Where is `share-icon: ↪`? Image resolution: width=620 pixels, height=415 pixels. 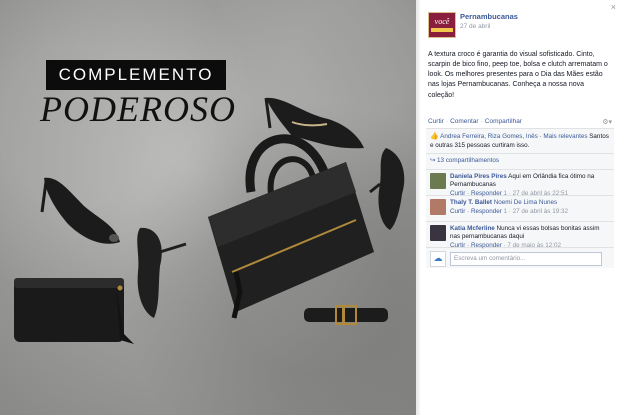
share-icon: ↪ is located at coordinates (434, 160).